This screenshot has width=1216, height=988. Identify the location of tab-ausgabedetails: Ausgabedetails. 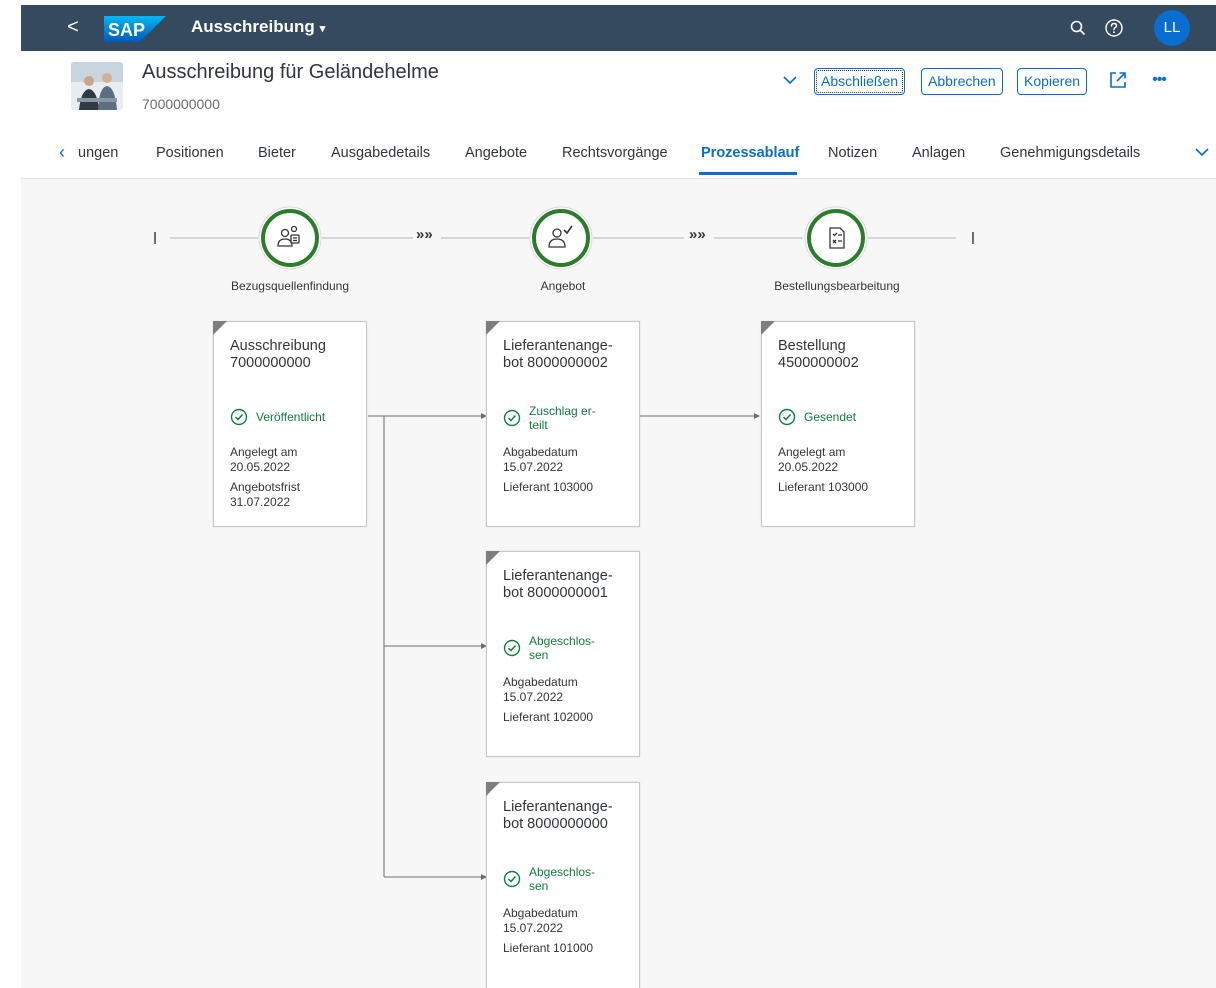
(380, 153).